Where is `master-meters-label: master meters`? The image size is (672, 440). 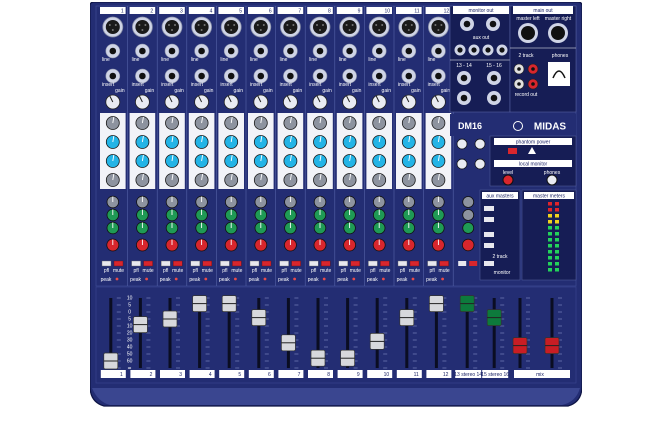
master-meters-label: master meters is located at coordinates (549, 197).